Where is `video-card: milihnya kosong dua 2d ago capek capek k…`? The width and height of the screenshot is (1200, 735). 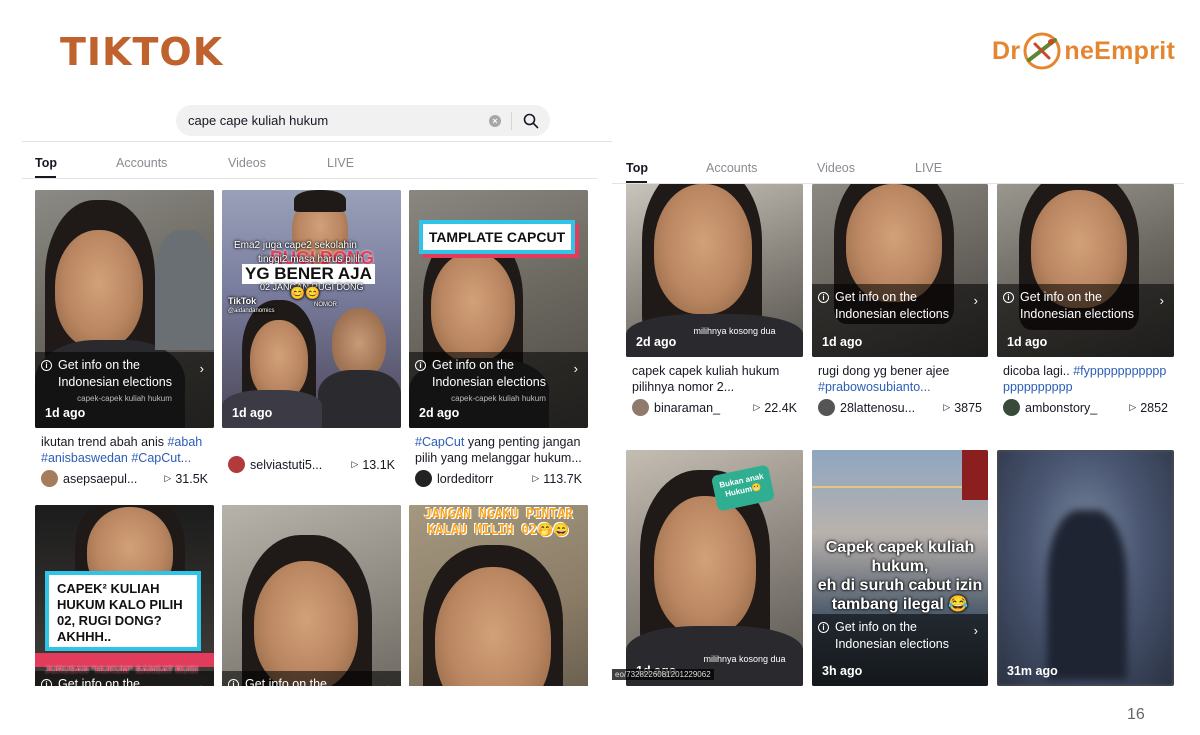
video-card: milihnya kosong dua 2d ago capek capek k… is located at coordinates (714, 300).